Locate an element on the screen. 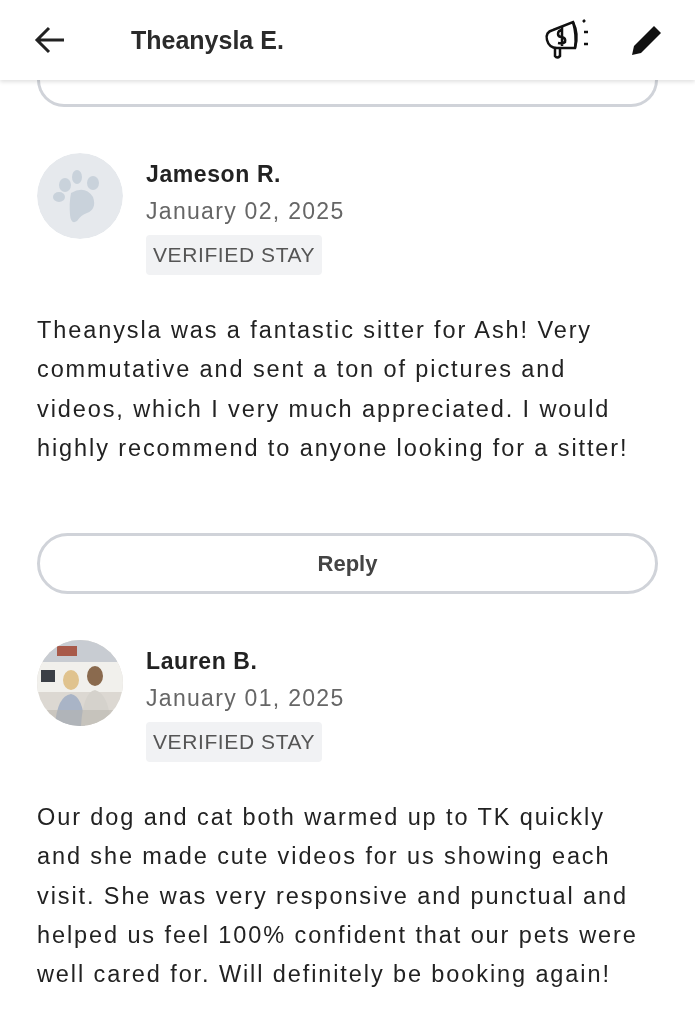 Image resolution: width=695 pixels, height=1024 pixels. review-text: Theanysla was a fantastic sitter for Ash! Very commutative and sent a ton of pictures and videos, which I very much appreciated. I would highly recommend to anyone looking for a sitter! is located at coordinates (333, 389).